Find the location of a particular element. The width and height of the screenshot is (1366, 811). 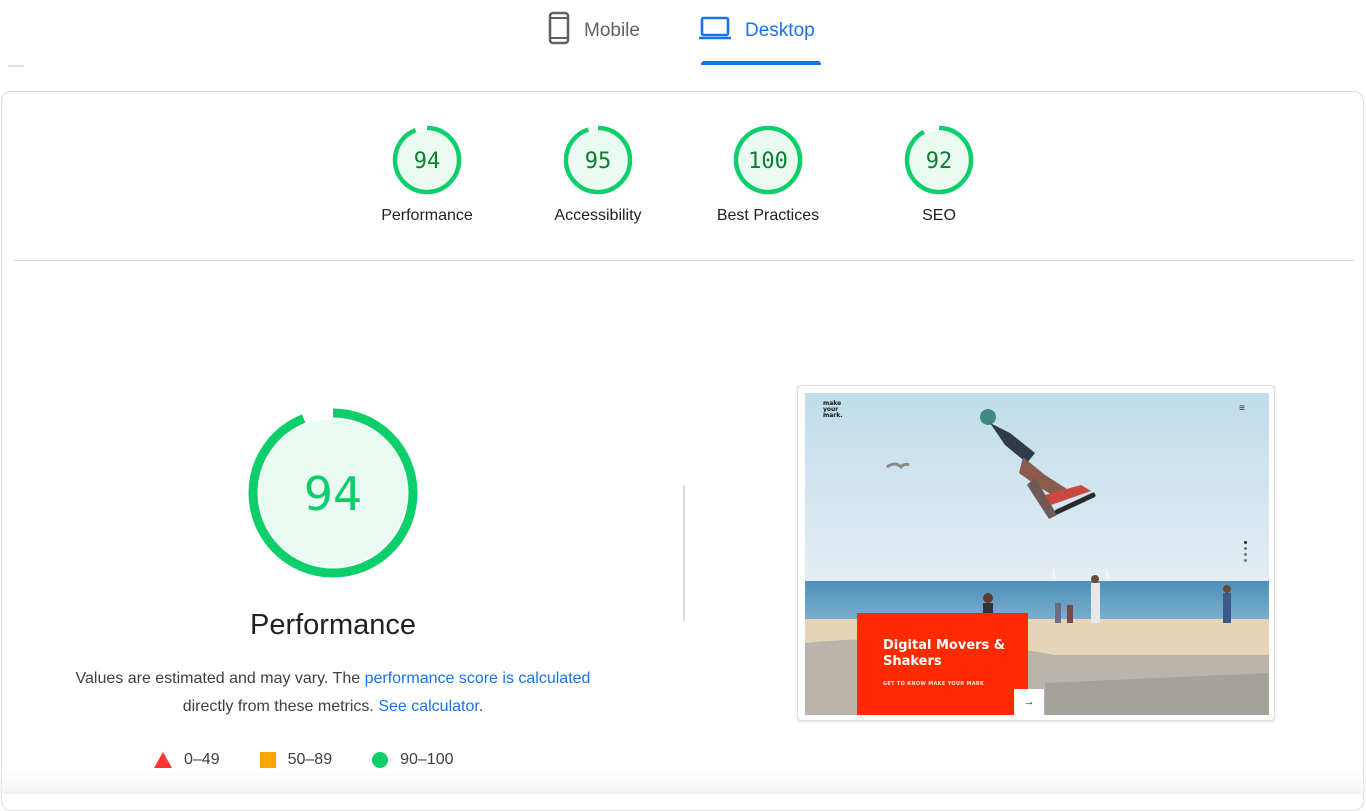

vertical-divider is located at coordinates (684, 553).